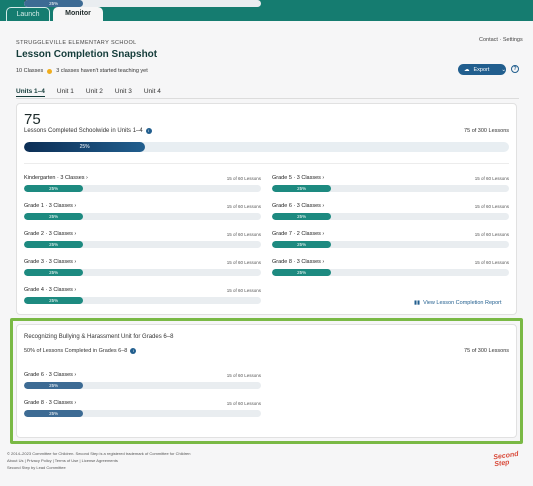  I want to click on contact-settings-link: Contact · Settings, so click(501, 40).